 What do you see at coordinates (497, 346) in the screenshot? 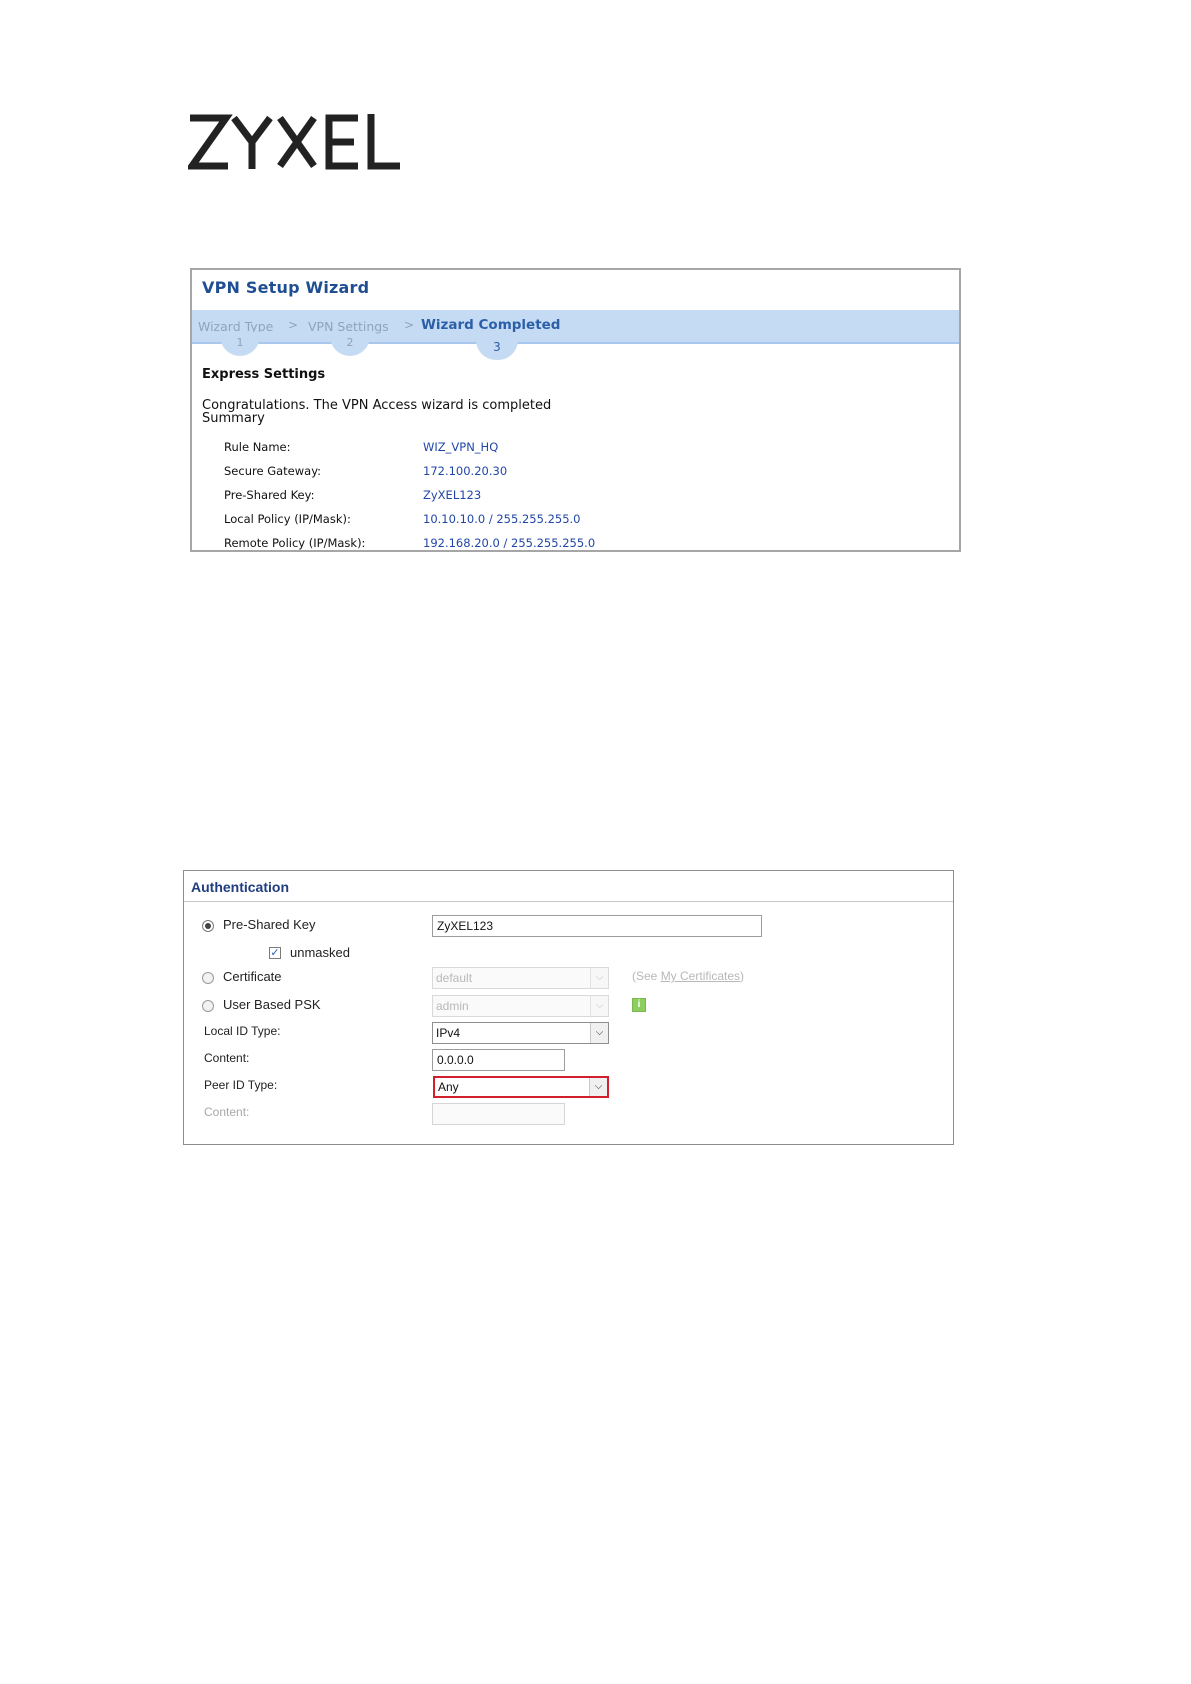
I see `step-number-3: 3` at bounding box center [497, 346].